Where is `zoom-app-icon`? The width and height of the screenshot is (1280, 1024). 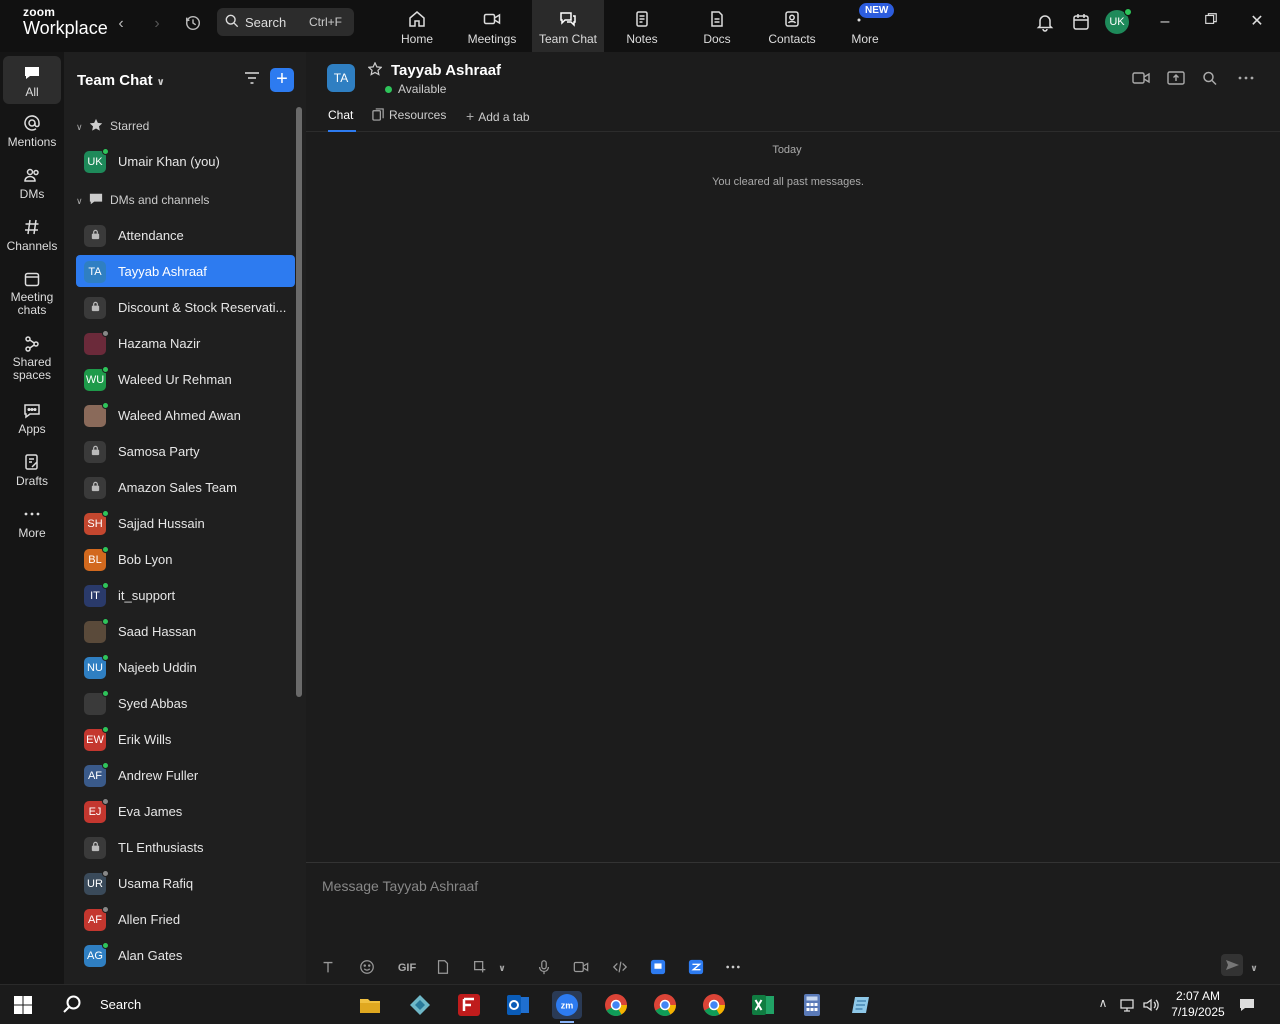 zoom-app-icon is located at coordinates (696, 968).